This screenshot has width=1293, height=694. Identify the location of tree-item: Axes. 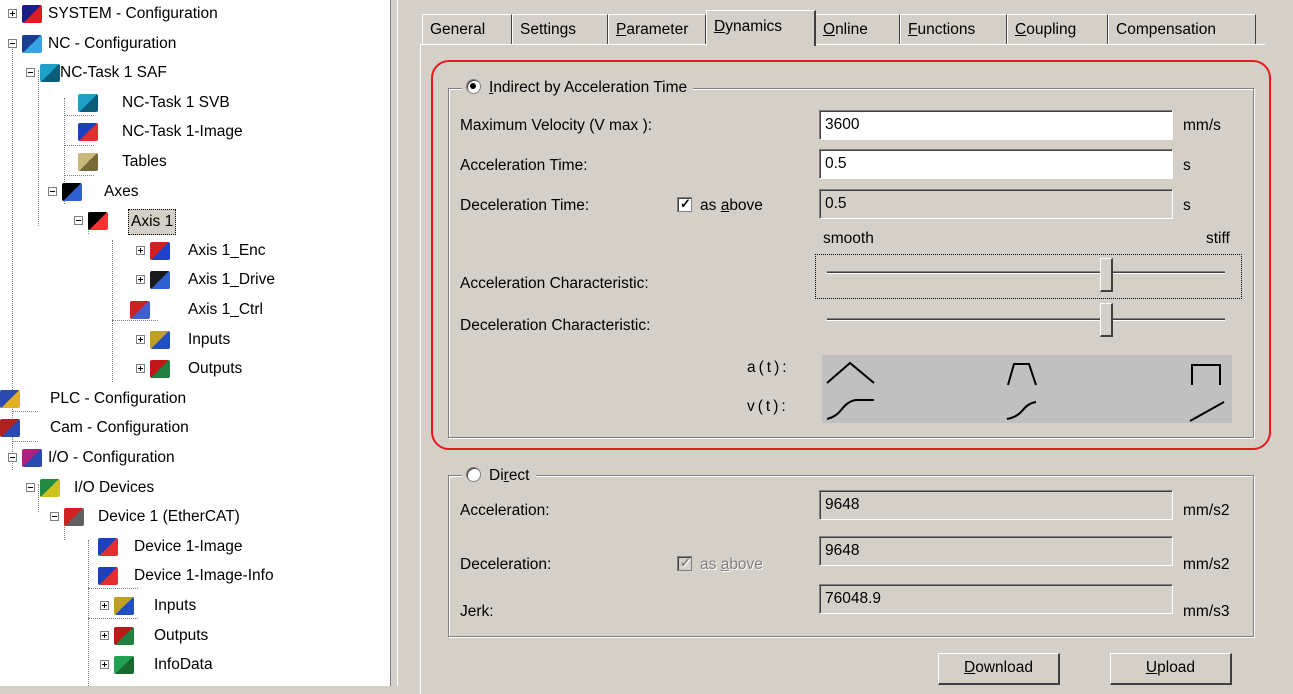
(195, 192).